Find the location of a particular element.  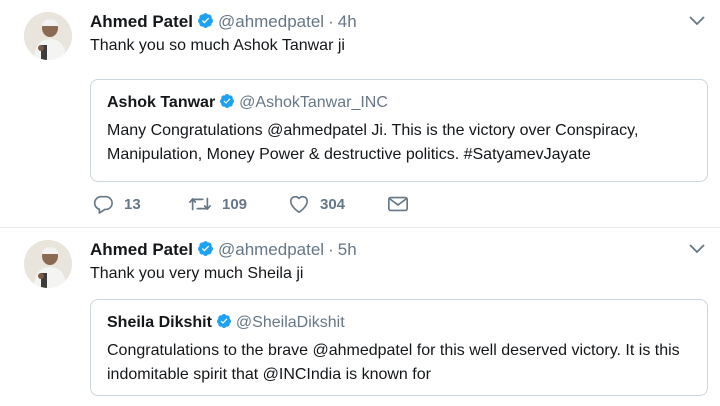

retweet-icon is located at coordinates (200, 204).